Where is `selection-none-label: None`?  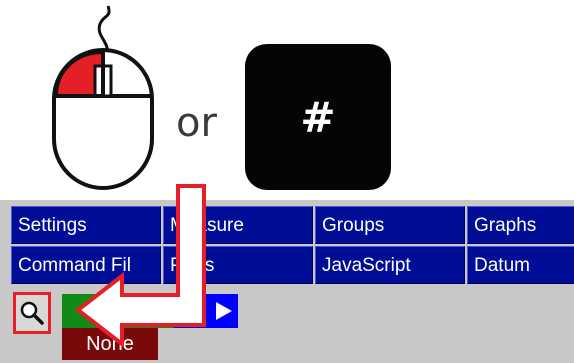 selection-none-label: None is located at coordinates (110, 344).